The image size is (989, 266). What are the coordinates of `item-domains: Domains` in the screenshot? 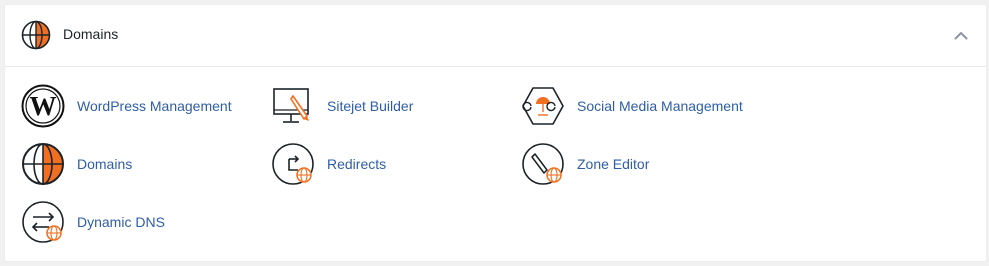 It's located at (86, 165).